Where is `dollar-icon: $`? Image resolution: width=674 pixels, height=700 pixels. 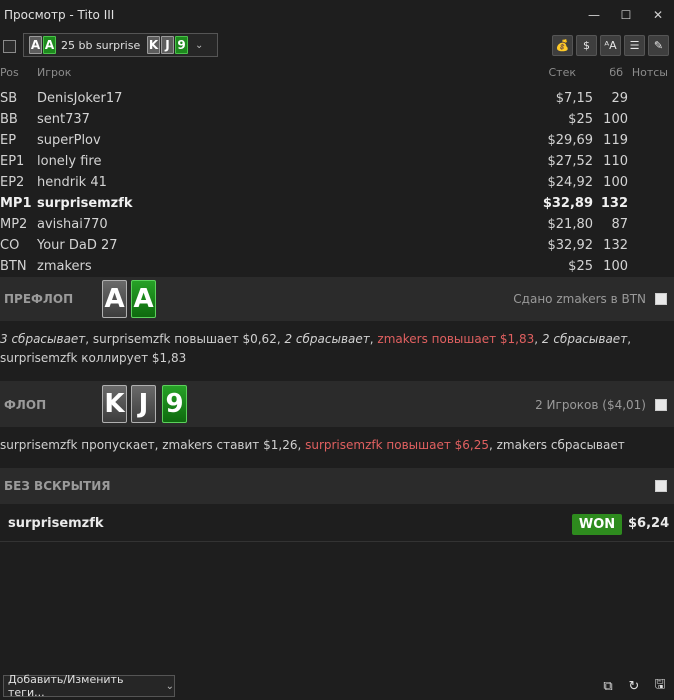 dollar-icon: $ is located at coordinates (586, 45).